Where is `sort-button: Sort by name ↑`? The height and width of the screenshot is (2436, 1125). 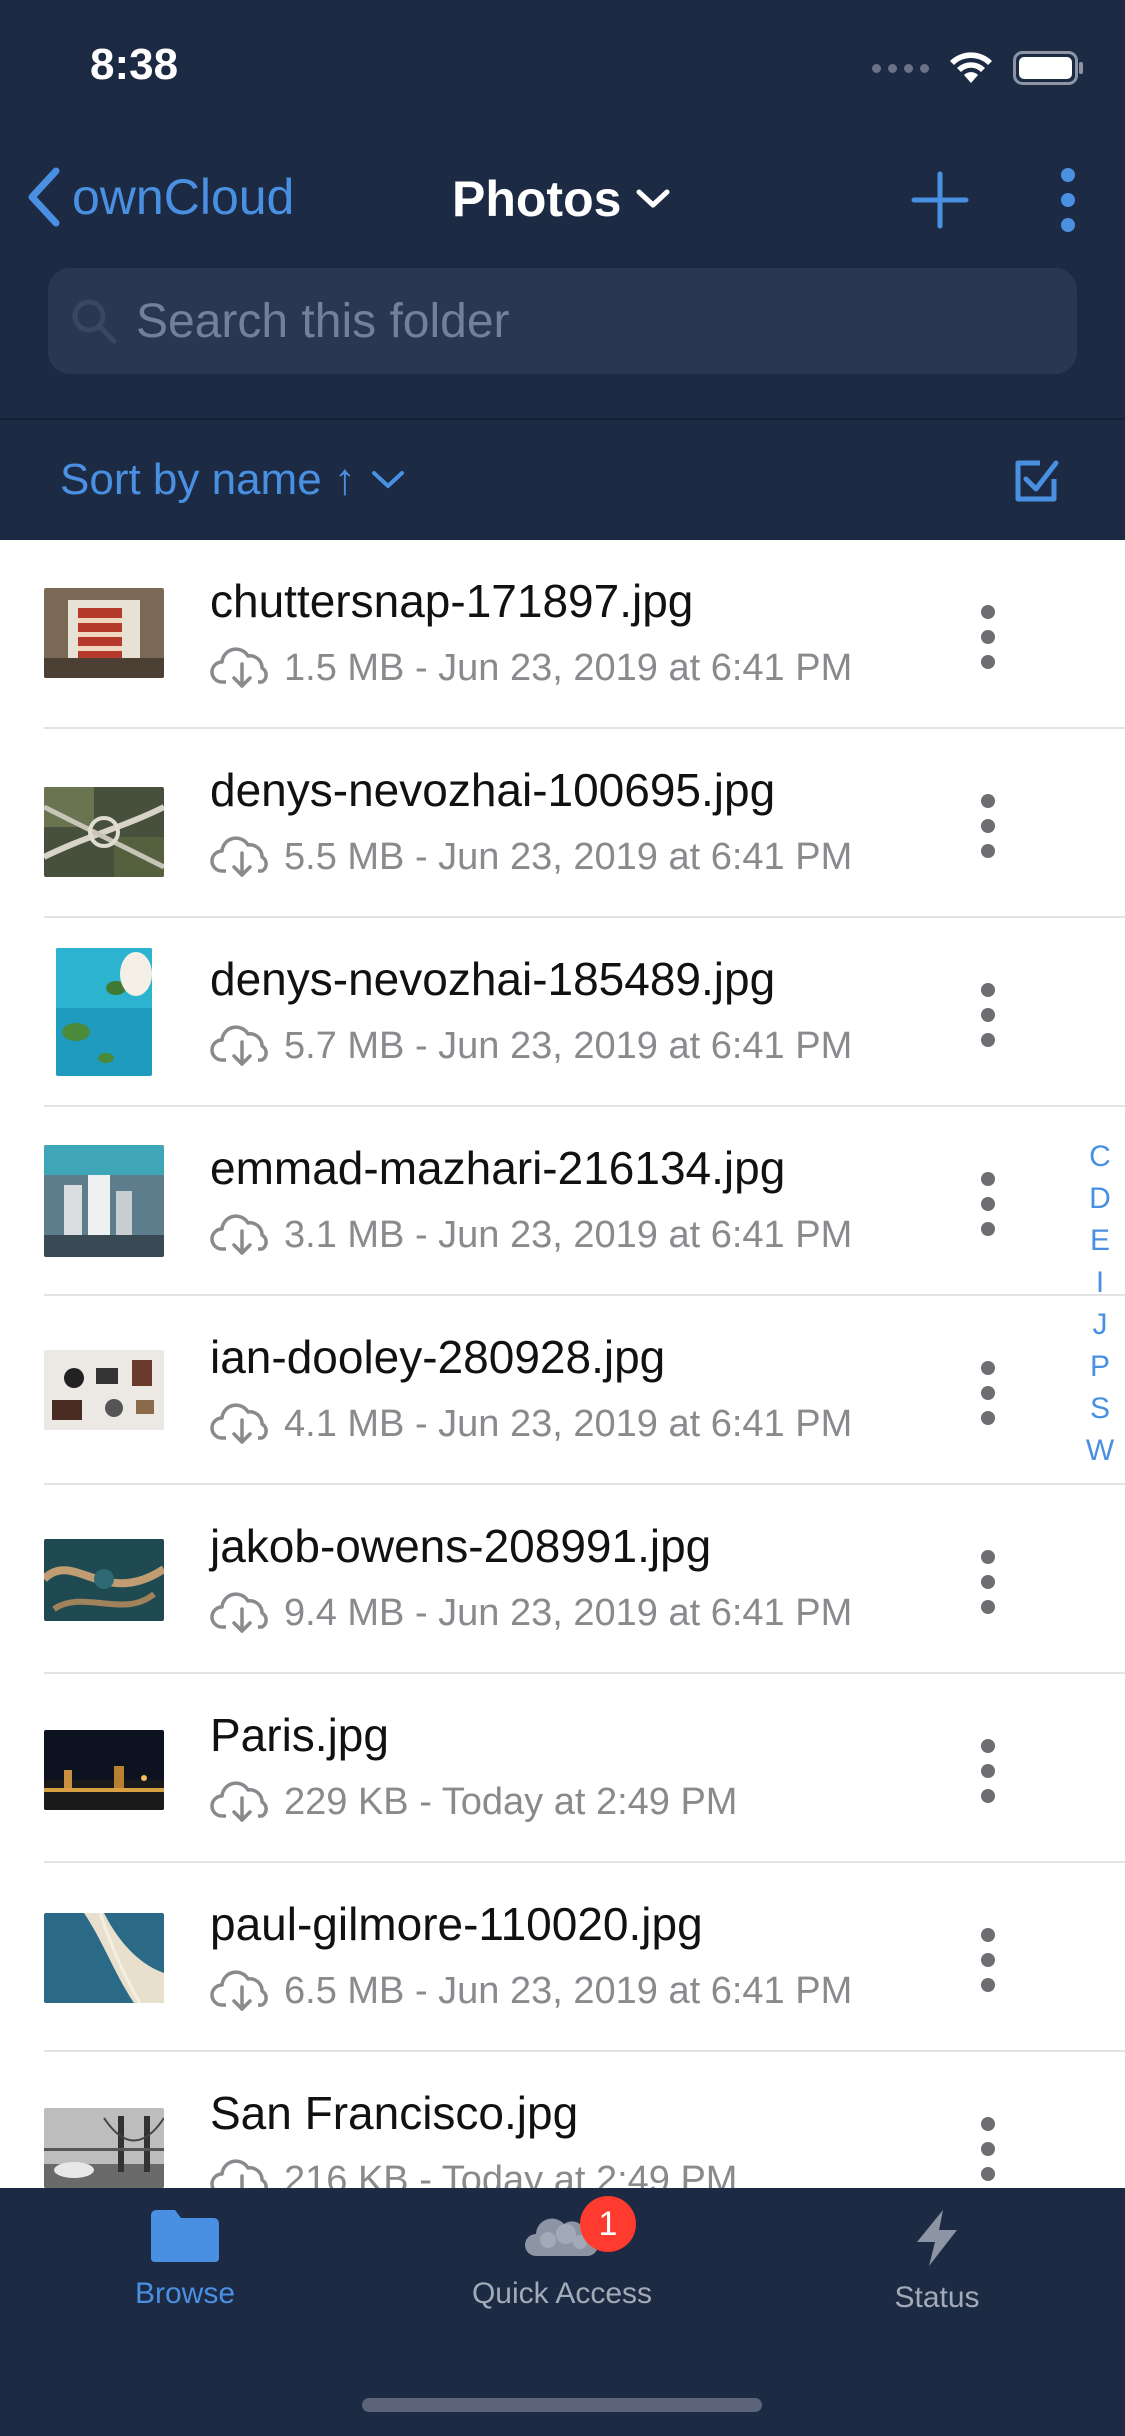 sort-button: Sort by name ↑ is located at coordinates (233, 480).